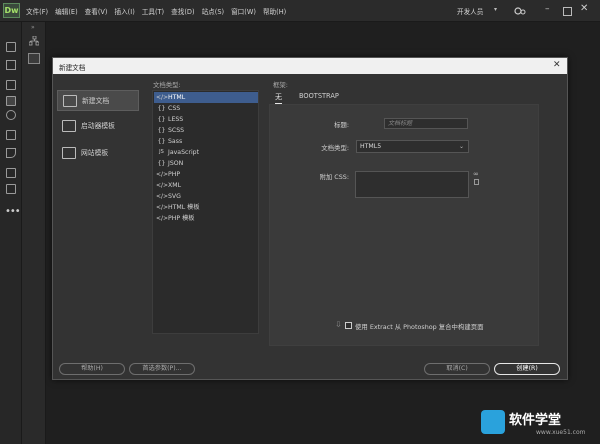 This screenshot has width=600, height=444. Describe the element at coordinates (274, 11) in the screenshot. I see `menu-help: 帮助(H)` at that location.